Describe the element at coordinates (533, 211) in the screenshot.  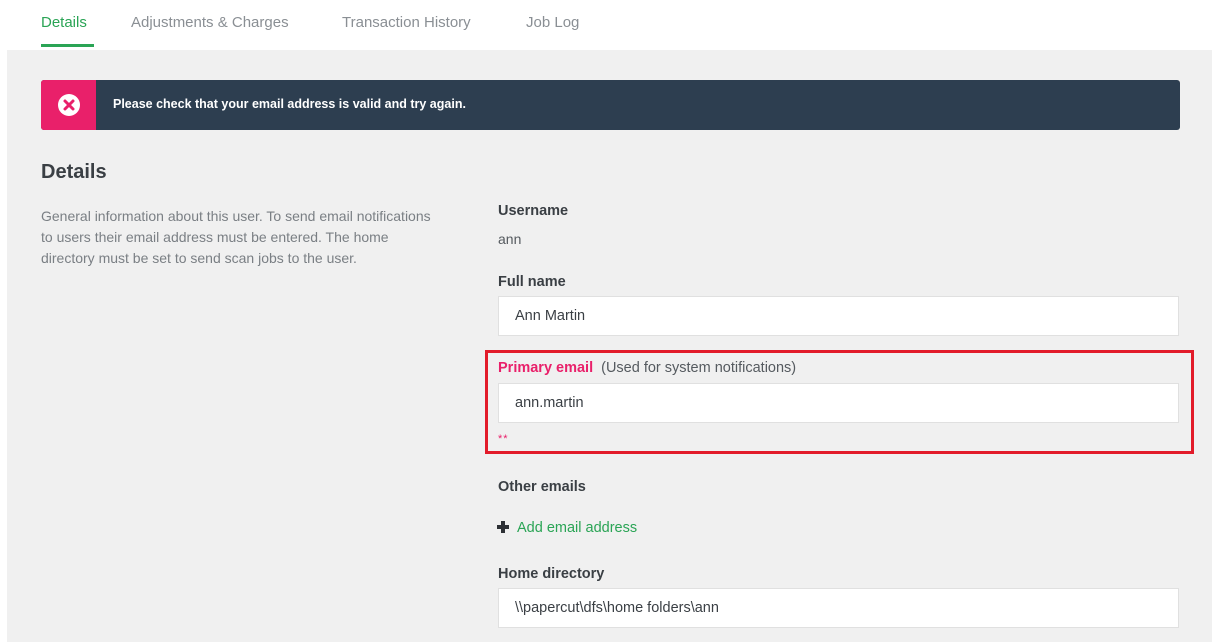
I see `username-label: Username` at that location.